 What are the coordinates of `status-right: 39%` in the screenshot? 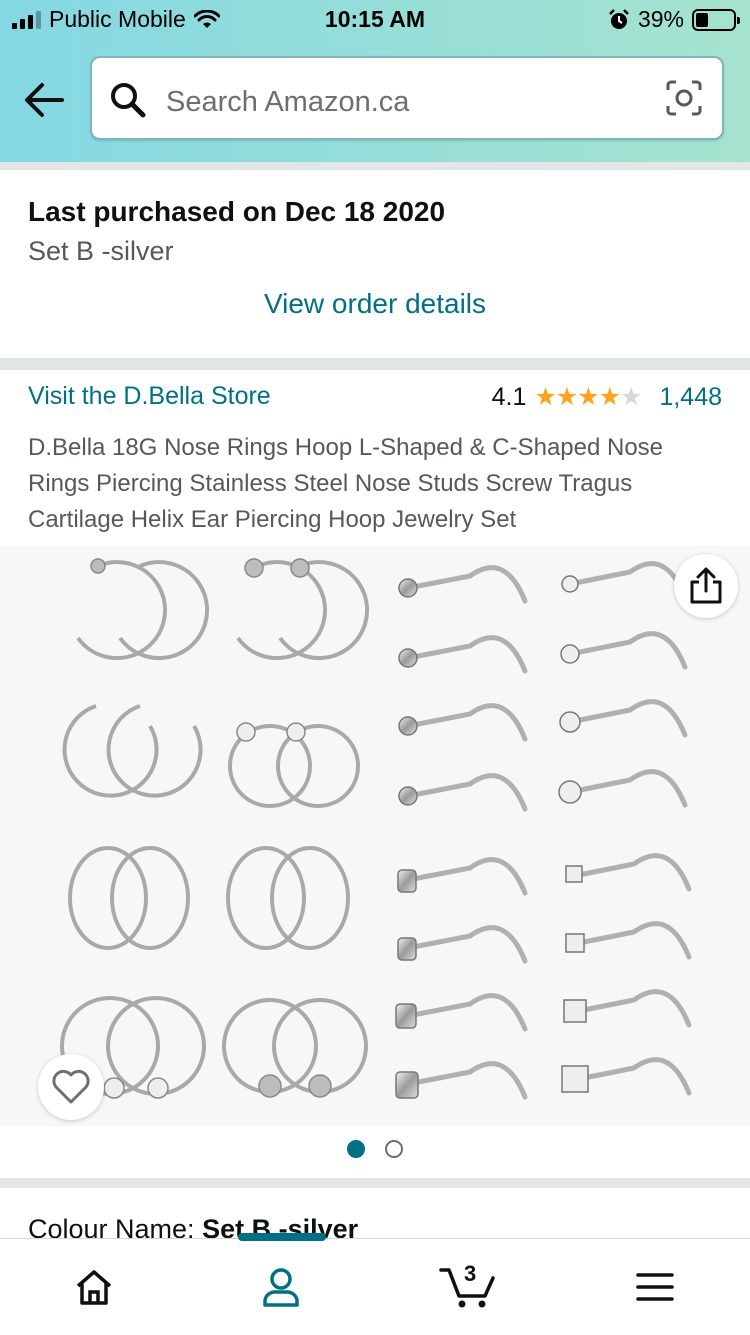 It's located at (674, 19).